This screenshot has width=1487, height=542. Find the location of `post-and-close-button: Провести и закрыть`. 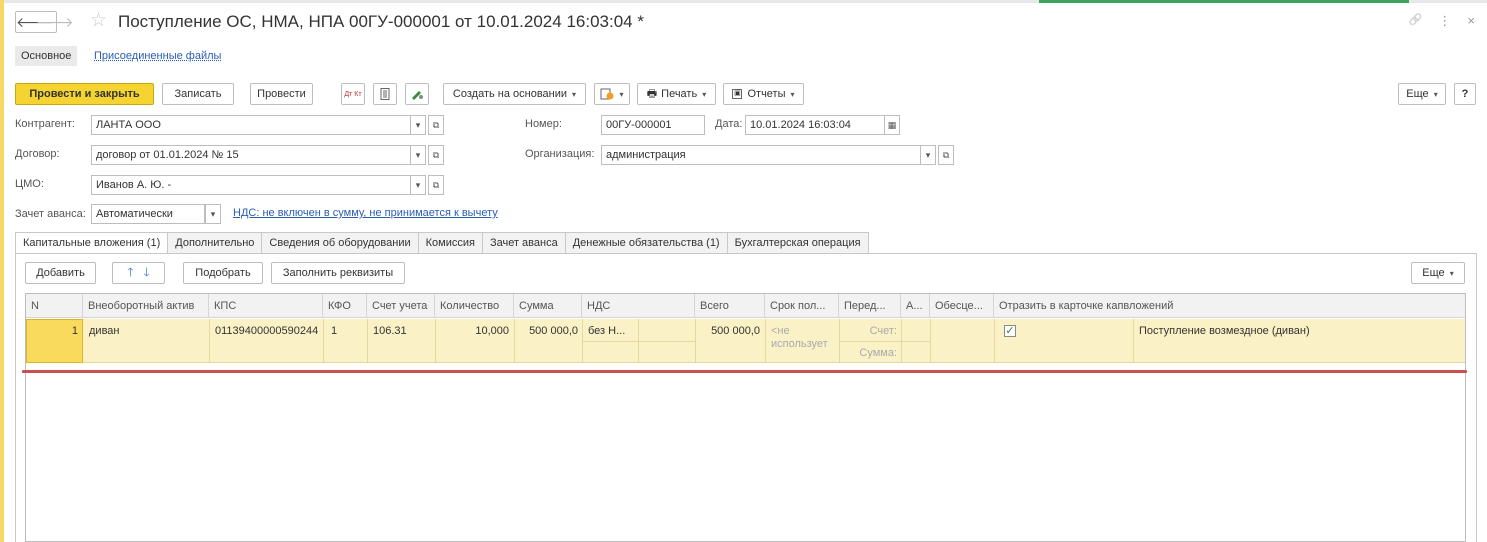

post-and-close-button: Провести и закрыть is located at coordinates (84, 94).